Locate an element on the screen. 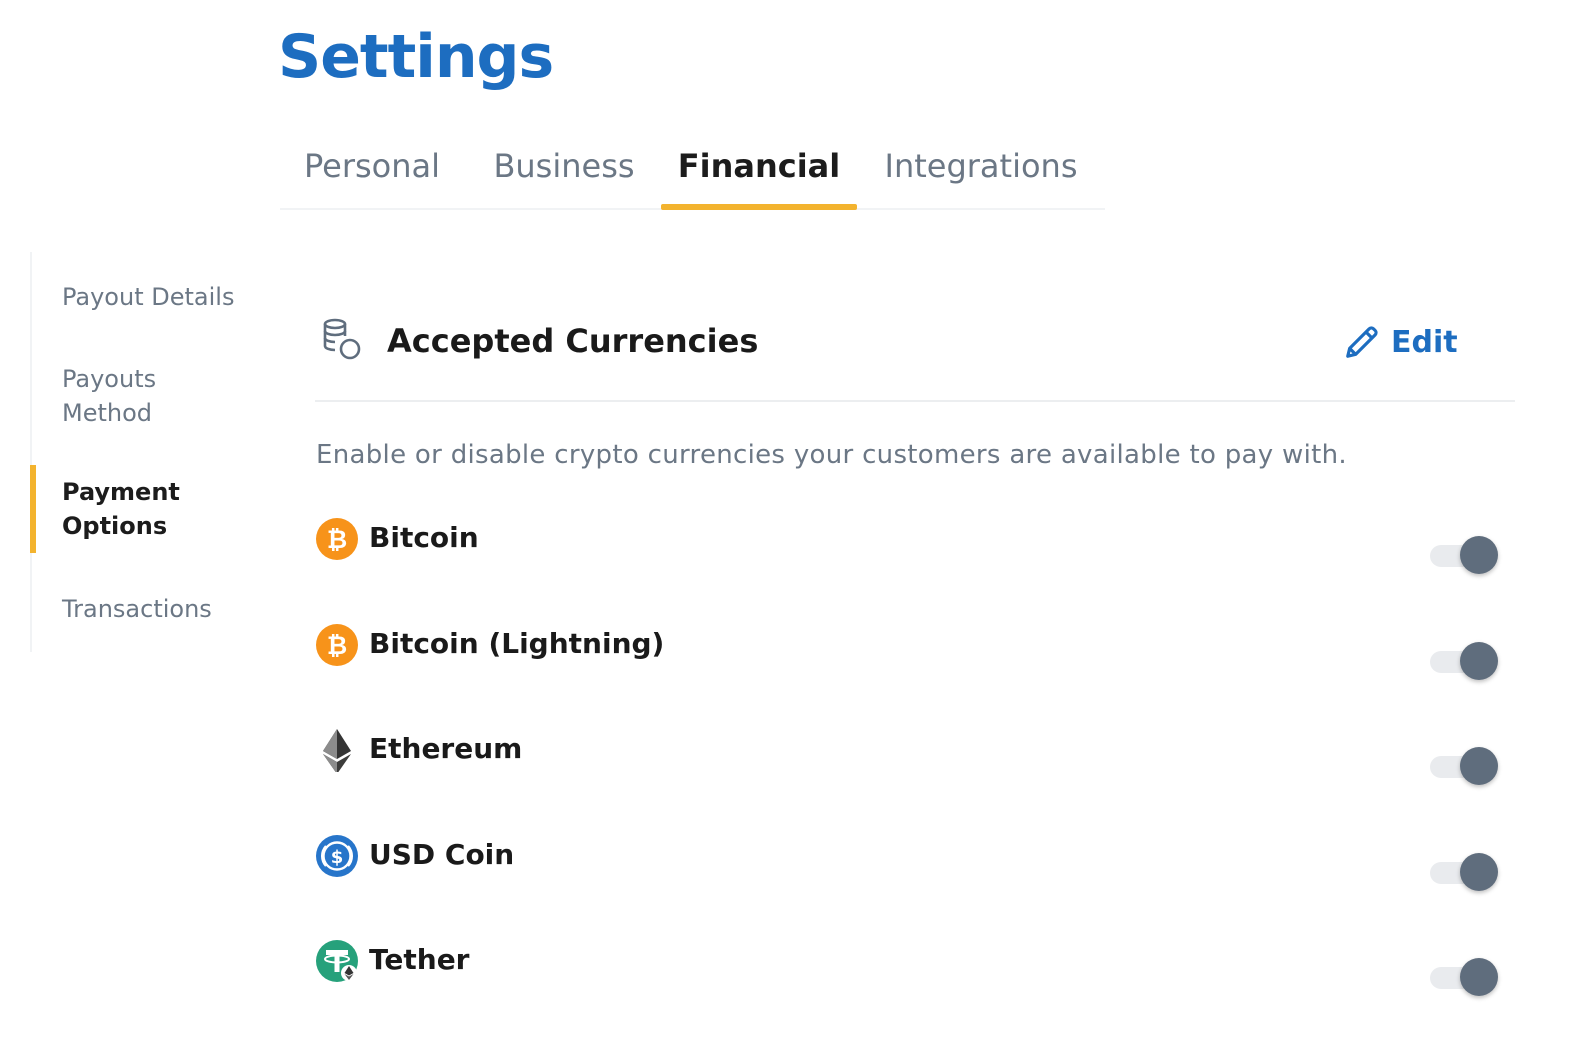  currency-name: Bitcoin is located at coordinates (424, 537).